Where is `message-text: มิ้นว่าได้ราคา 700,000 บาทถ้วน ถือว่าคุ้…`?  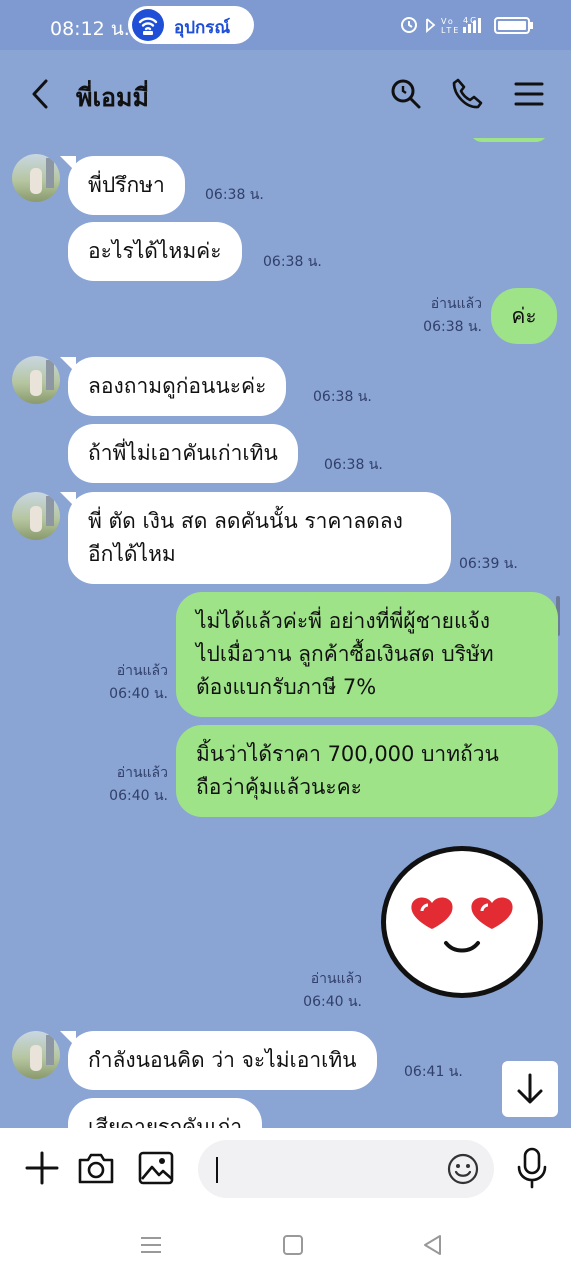
message-text: มิ้นว่าได้ราคา 700,000 บาทถ้วน ถือว่าคุ้… is located at coordinates (347, 770).